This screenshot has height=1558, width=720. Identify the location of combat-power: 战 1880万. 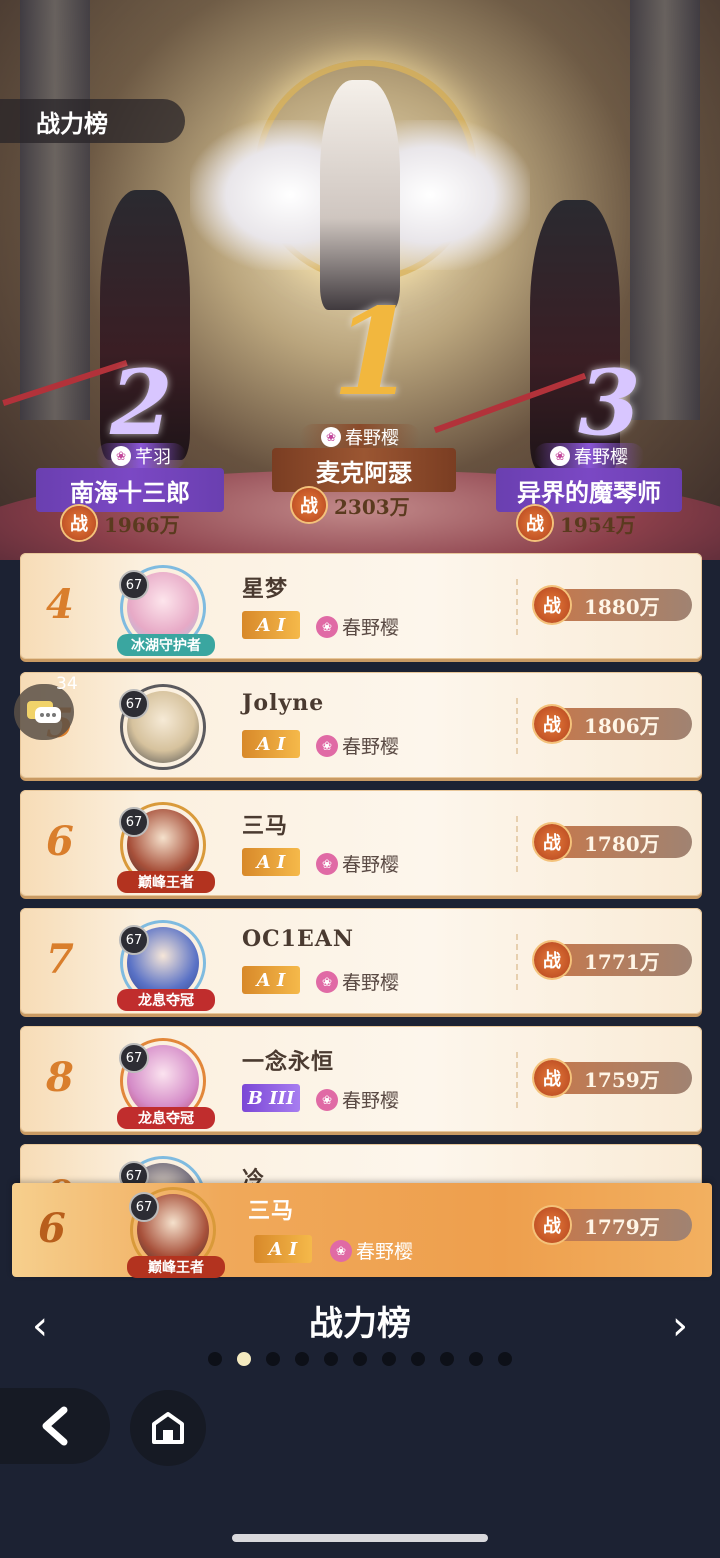
(613, 605).